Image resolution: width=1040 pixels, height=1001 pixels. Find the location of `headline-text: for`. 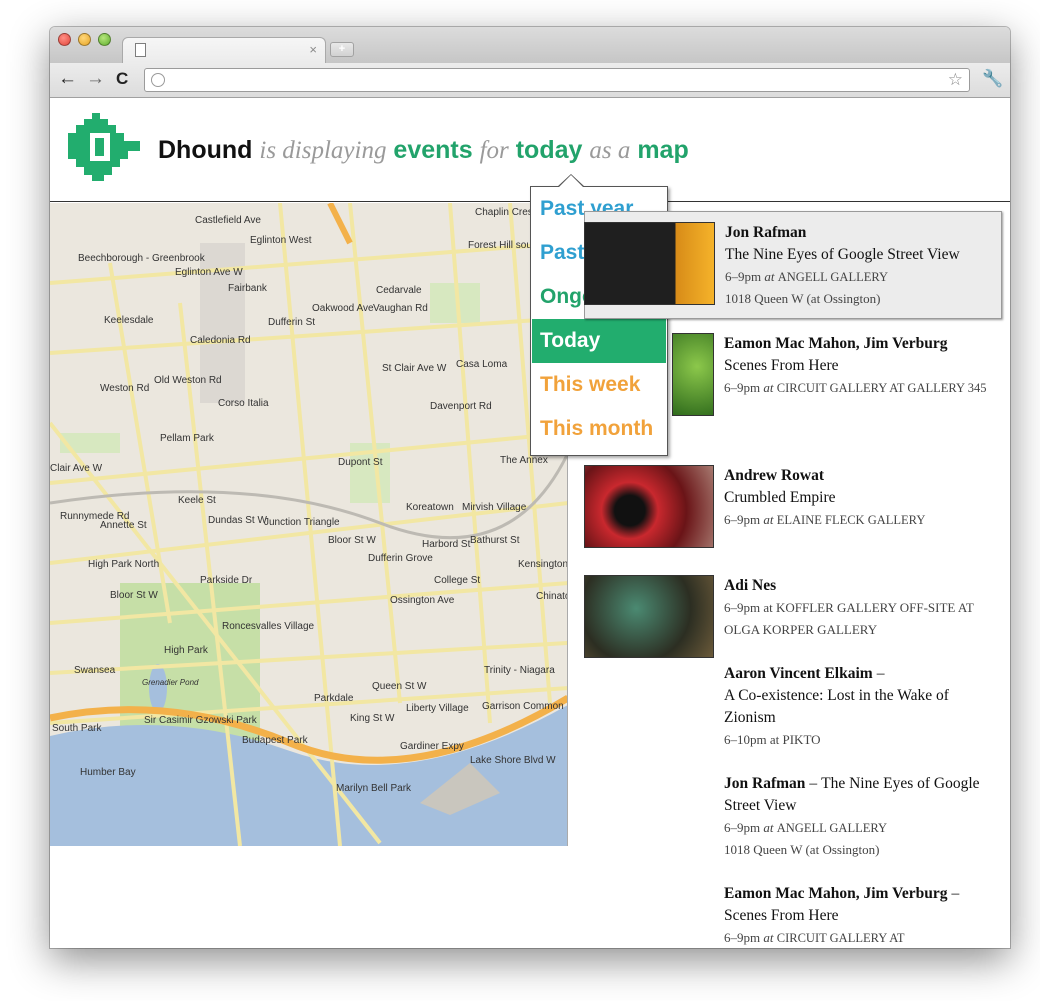

headline-text: for is located at coordinates (494, 150).